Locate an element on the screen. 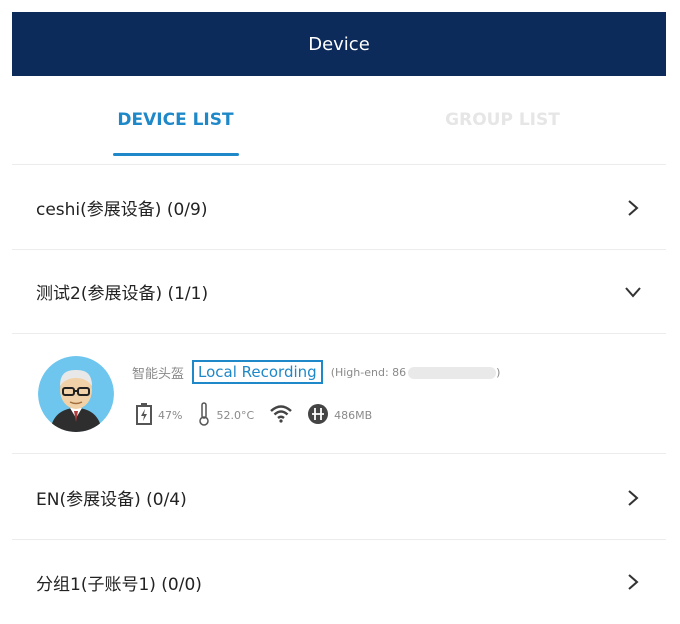 This screenshot has width=680, height=624. thermometer-icon is located at coordinates (204, 415).